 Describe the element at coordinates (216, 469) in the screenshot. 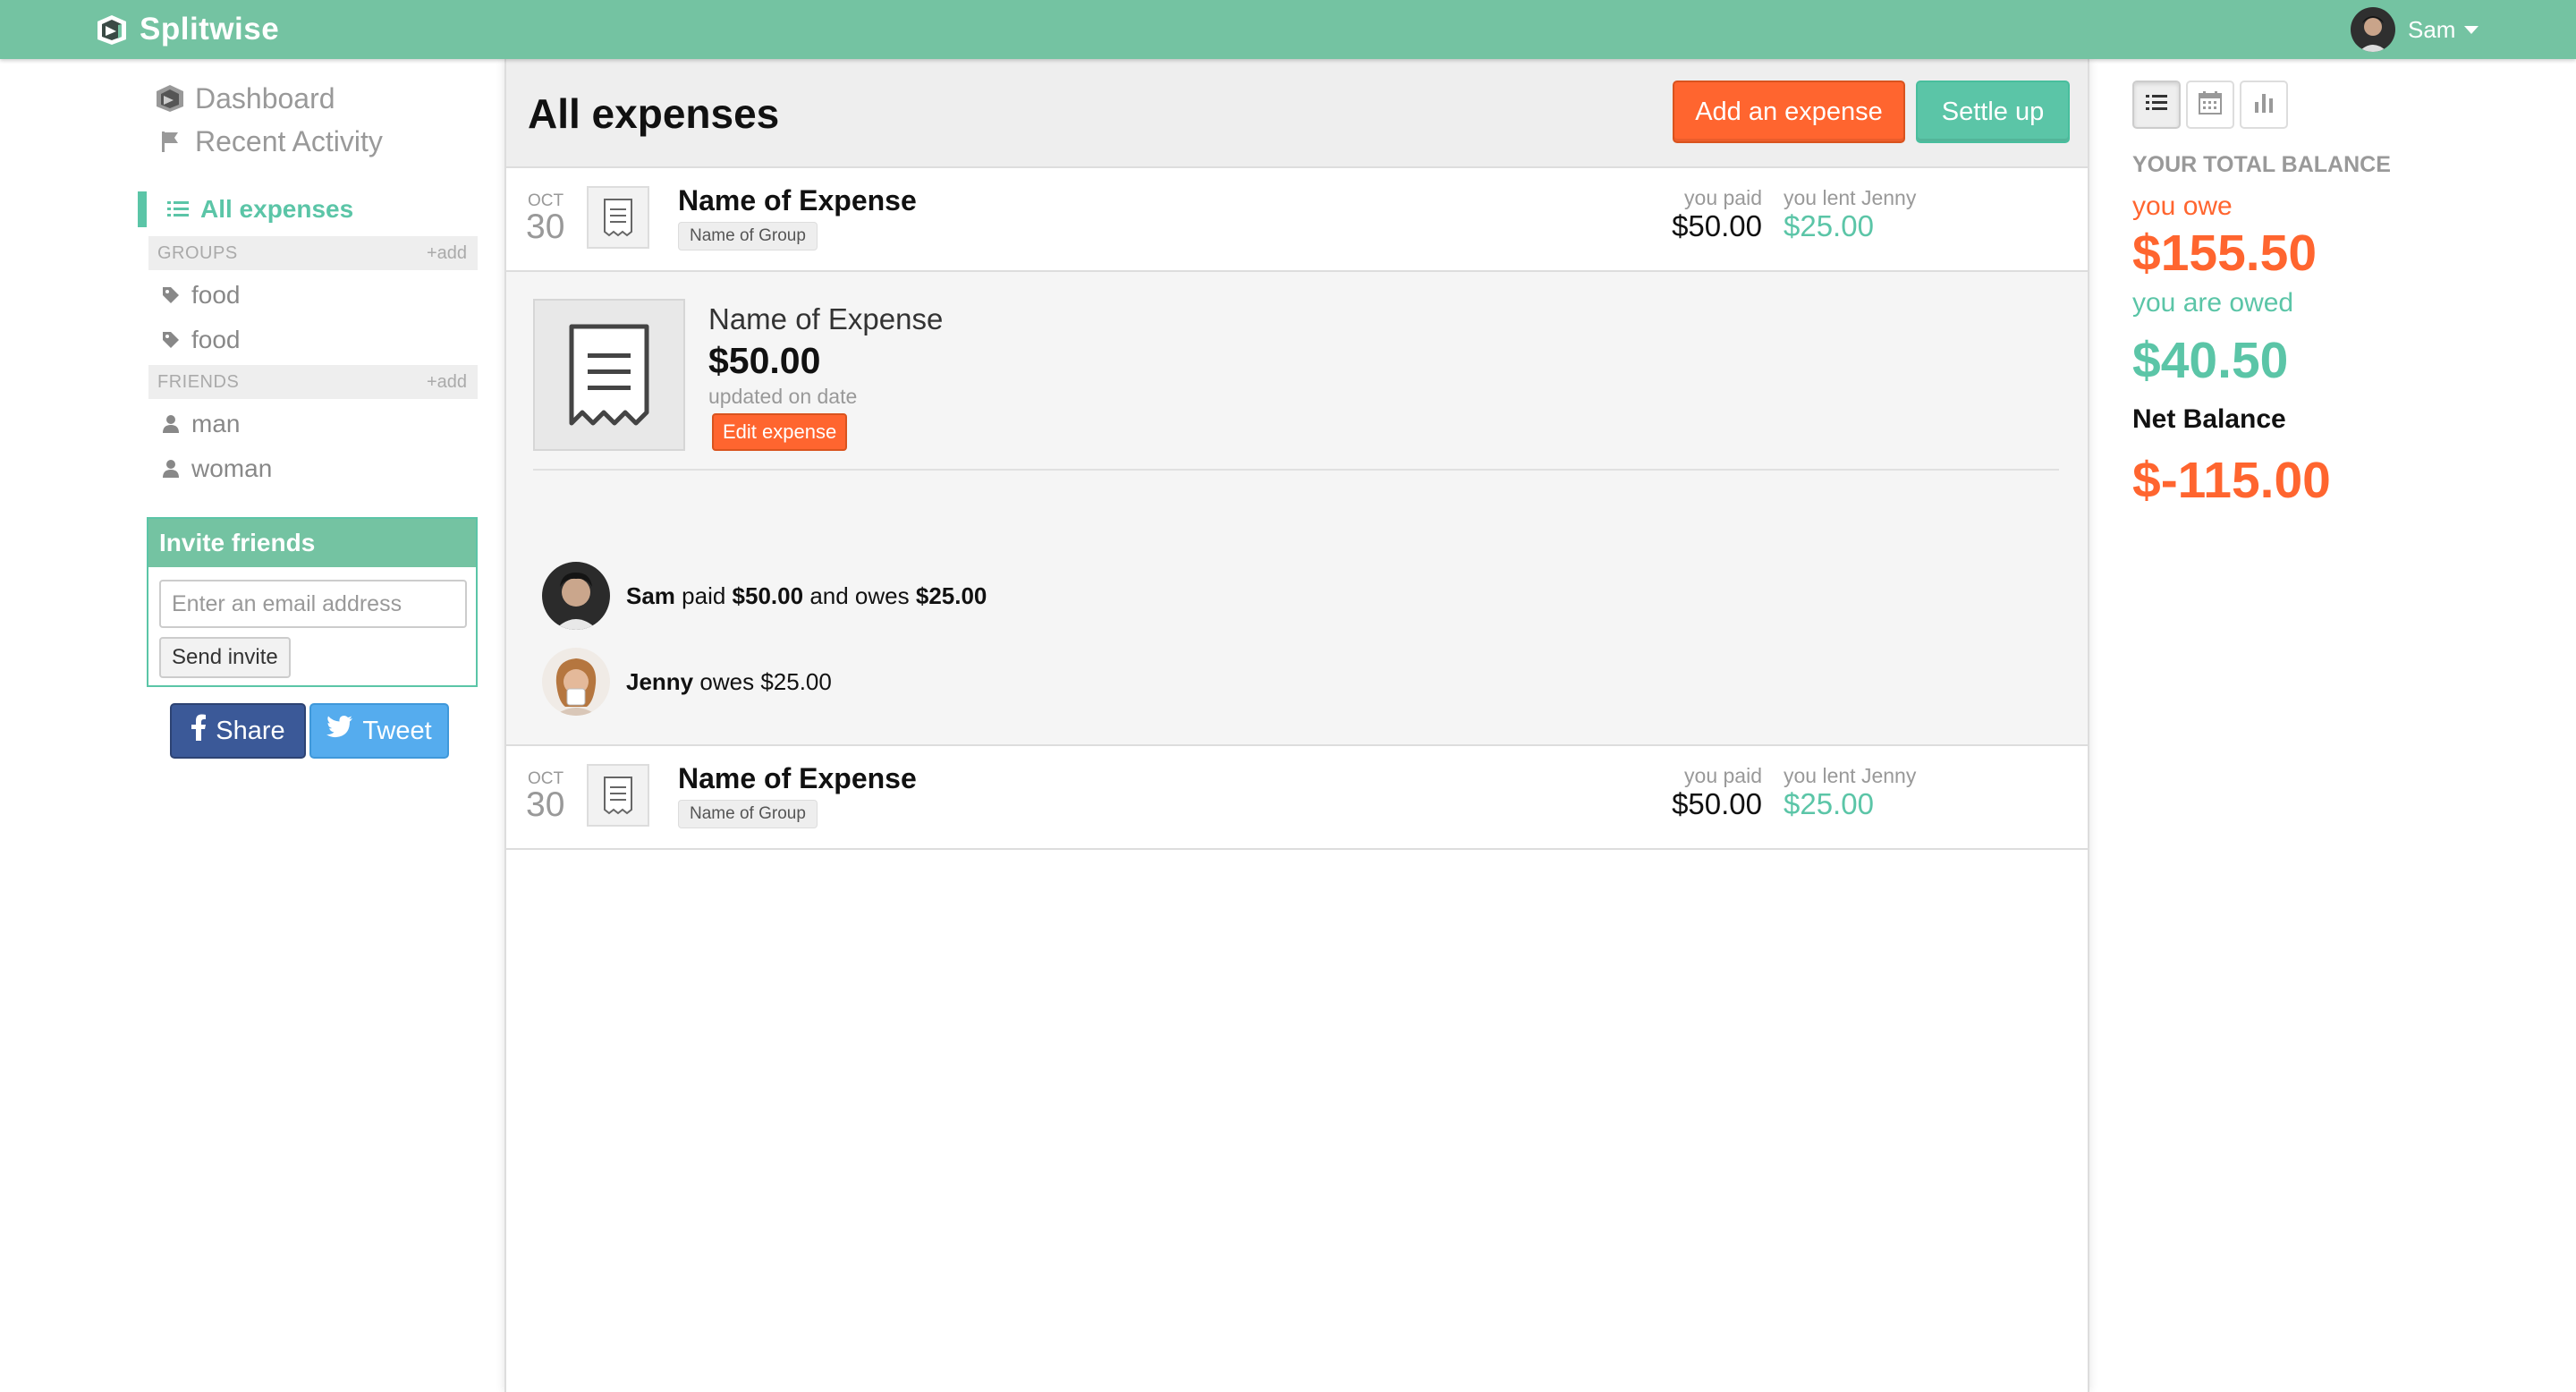

I see `sidebar-item-friend-woman: woman` at that location.